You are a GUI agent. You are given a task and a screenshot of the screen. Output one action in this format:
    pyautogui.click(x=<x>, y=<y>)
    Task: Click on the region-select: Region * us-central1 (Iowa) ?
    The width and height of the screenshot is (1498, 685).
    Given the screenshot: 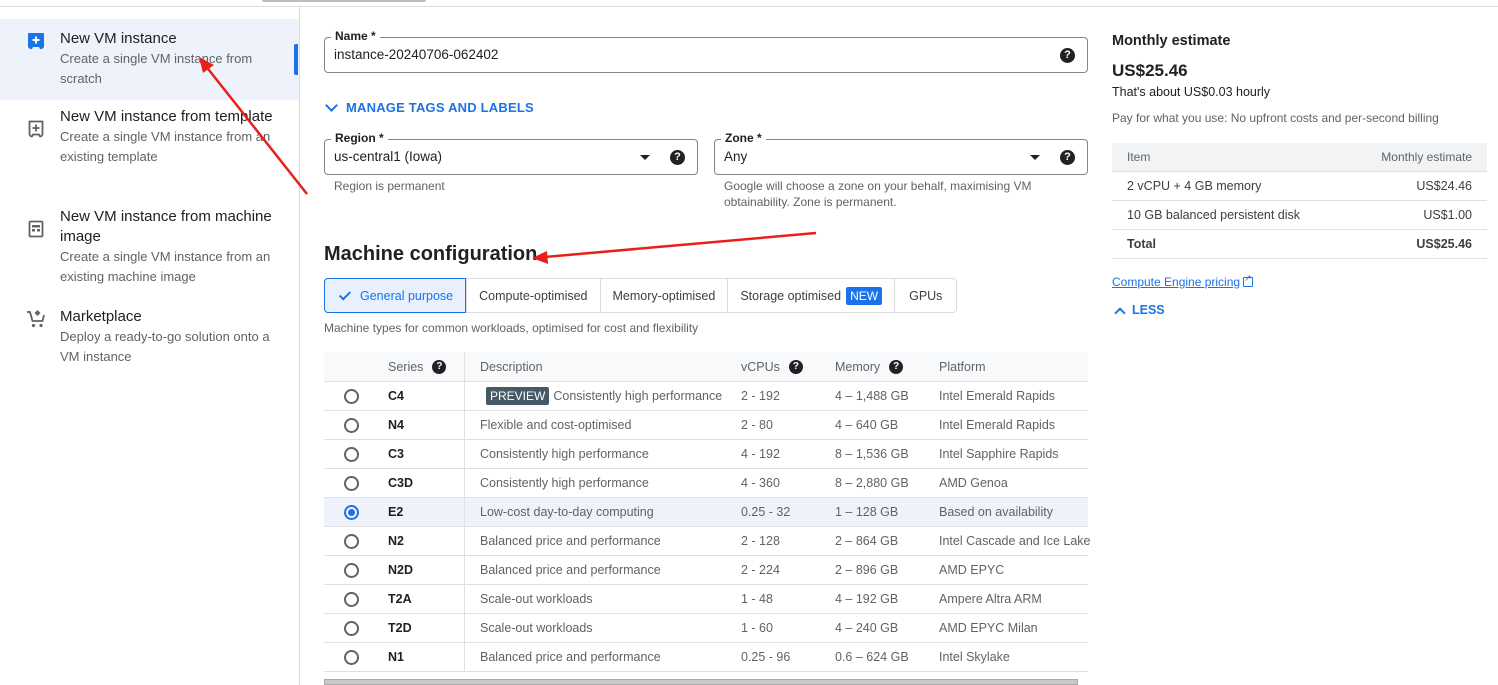 What is the action you would take?
    pyautogui.click(x=511, y=153)
    